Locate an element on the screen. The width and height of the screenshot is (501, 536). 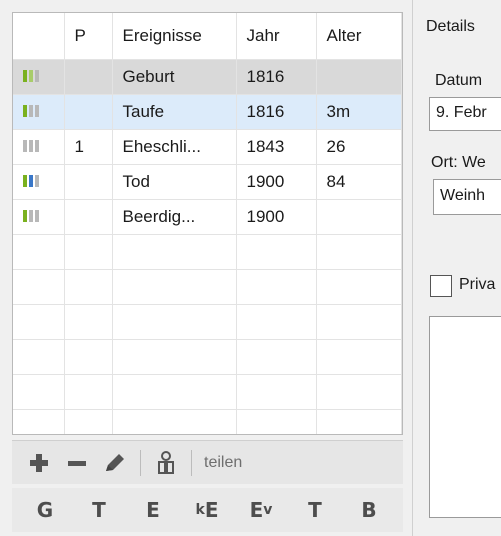
type-button-ev: Ev is located at coordinates (261, 510).